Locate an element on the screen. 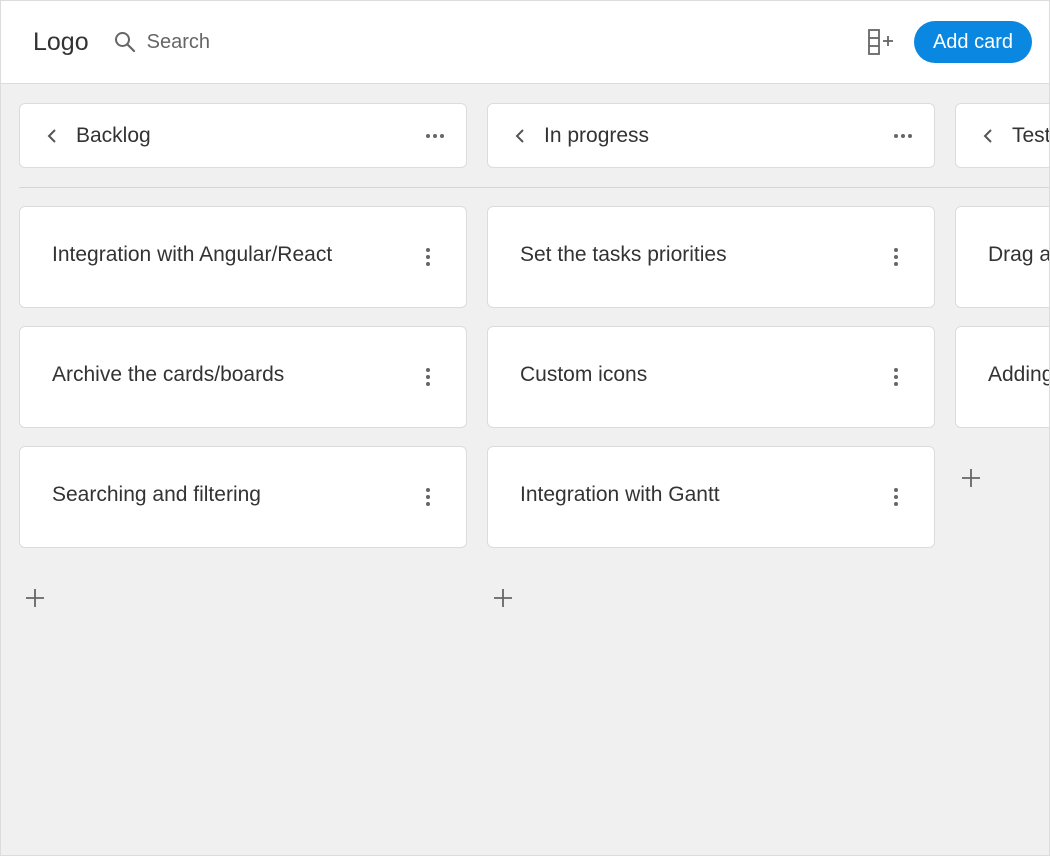 The image size is (1050, 856). column-testing: Testing Drag and drop Adding images is located at coordinates (1002, 356).